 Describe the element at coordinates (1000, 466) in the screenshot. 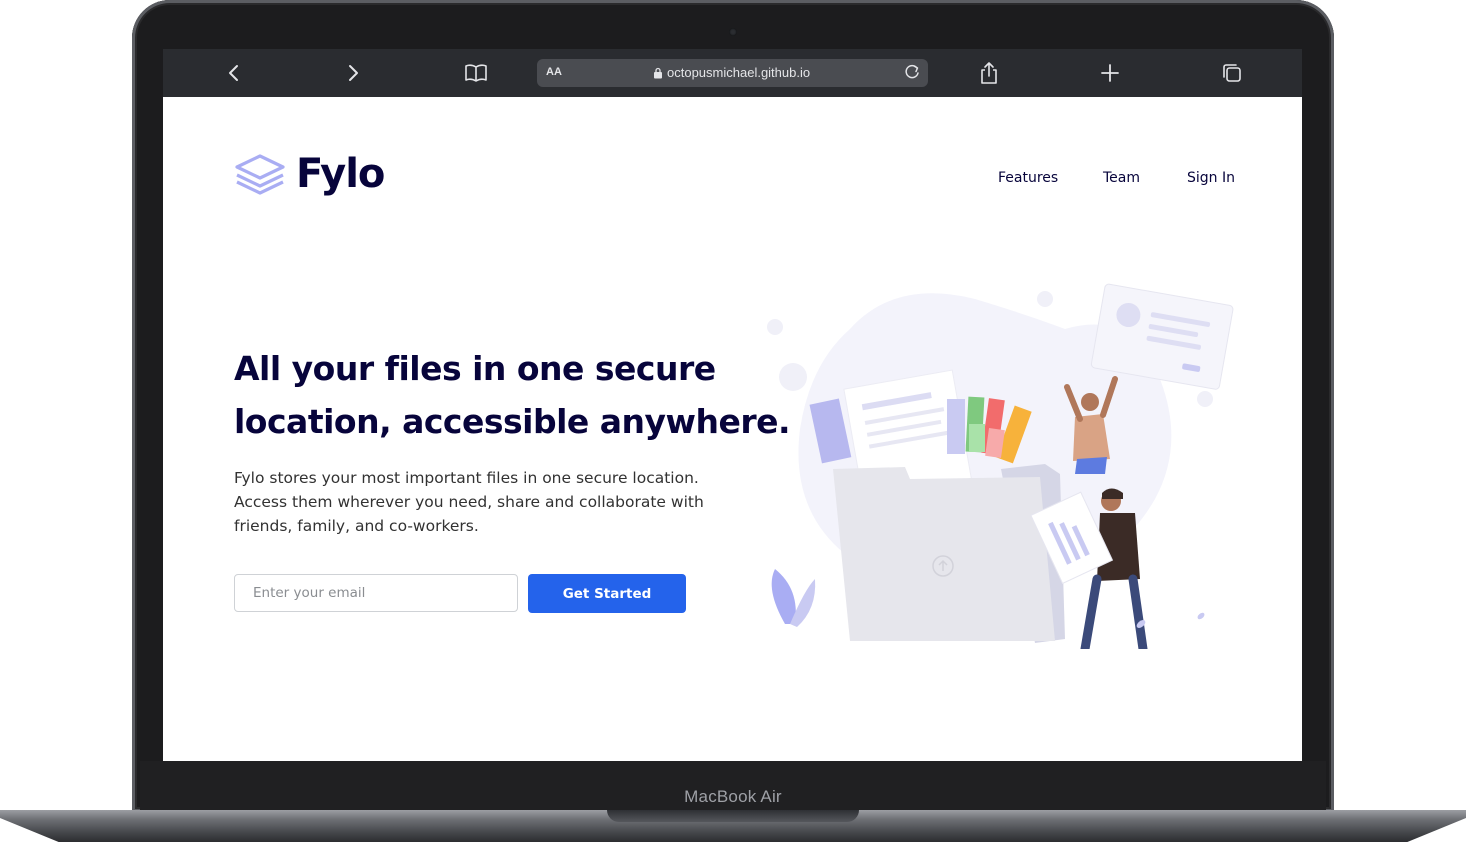

I see `hero-illustration` at that location.